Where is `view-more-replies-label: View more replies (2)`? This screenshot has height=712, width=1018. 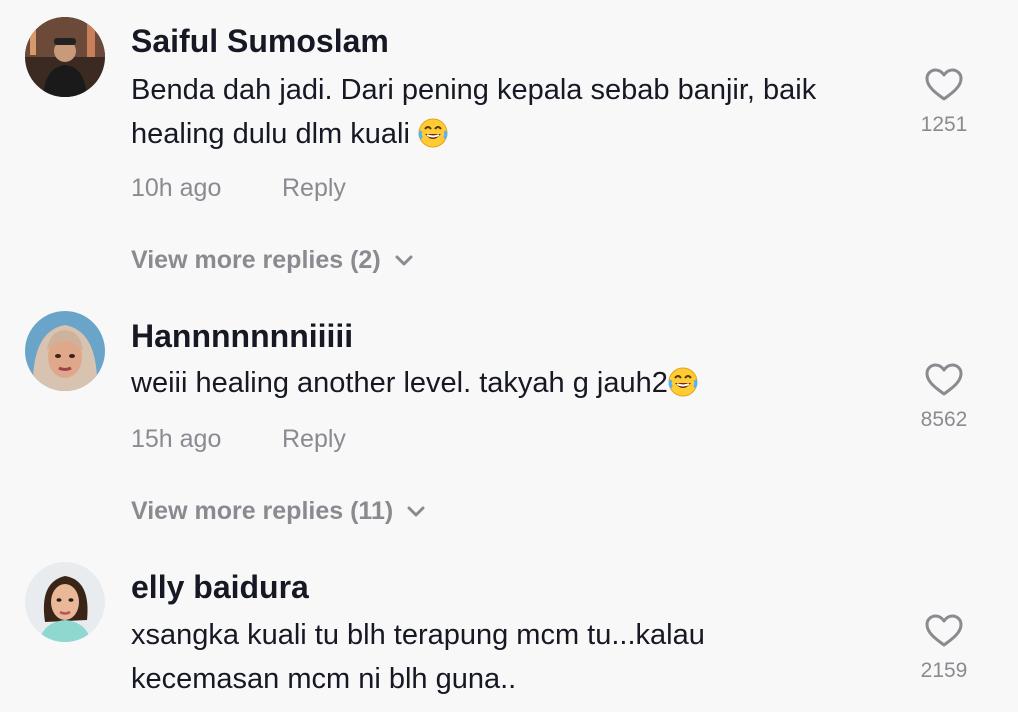
view-more-replies-label: View more replies (2) is located at coordinates (256, 260).